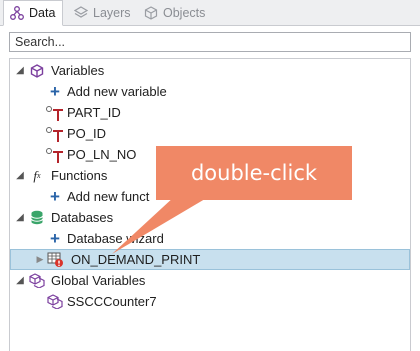 The image size is (420, 351). Describe the element at coordinates (42, 13) in the screenshot. I see `tab-data-label: Data` at that location.